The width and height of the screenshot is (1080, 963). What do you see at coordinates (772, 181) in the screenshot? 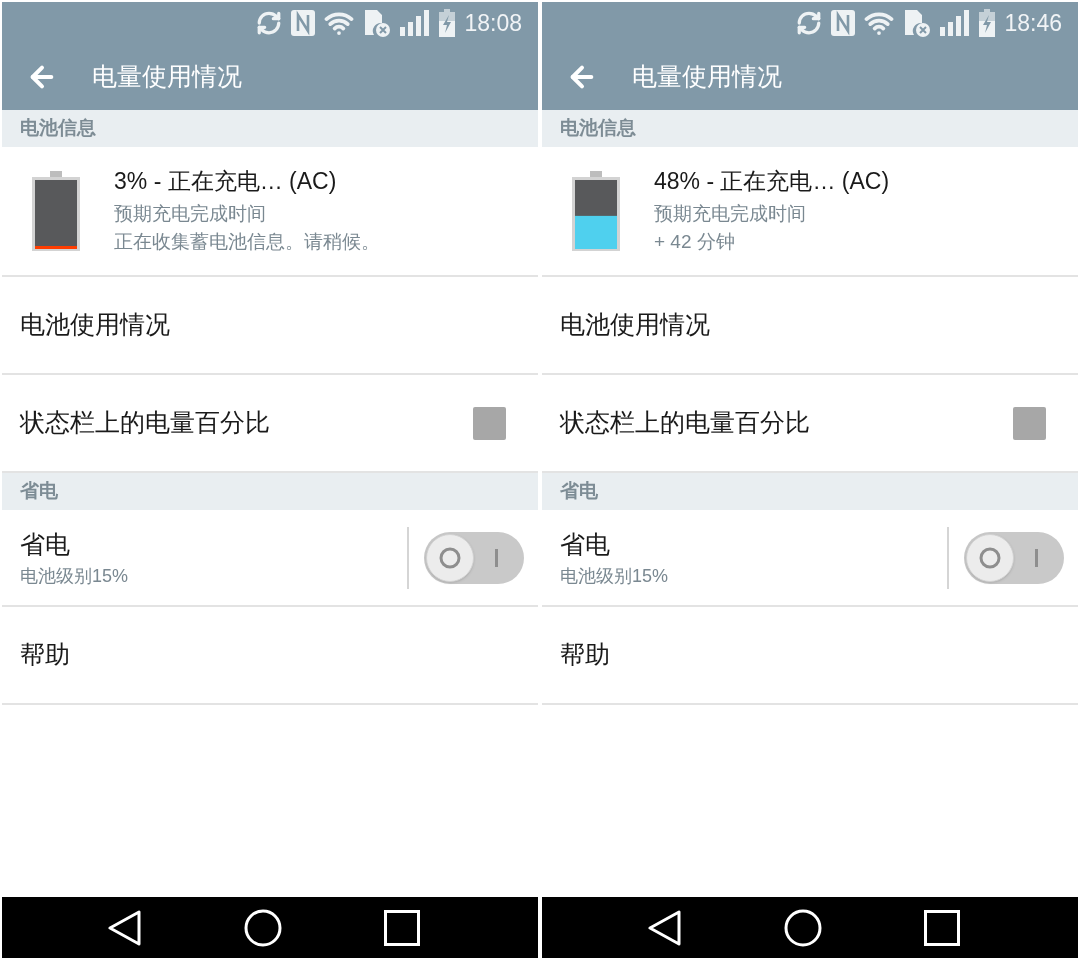
I see `battery-status: 48% - 正在充电… (AC)` at bounding box center [772, 181].